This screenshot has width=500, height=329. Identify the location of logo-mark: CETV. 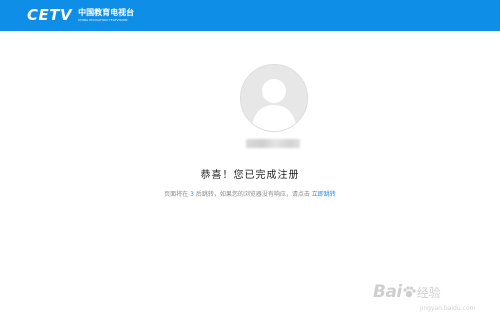
(50, 15).